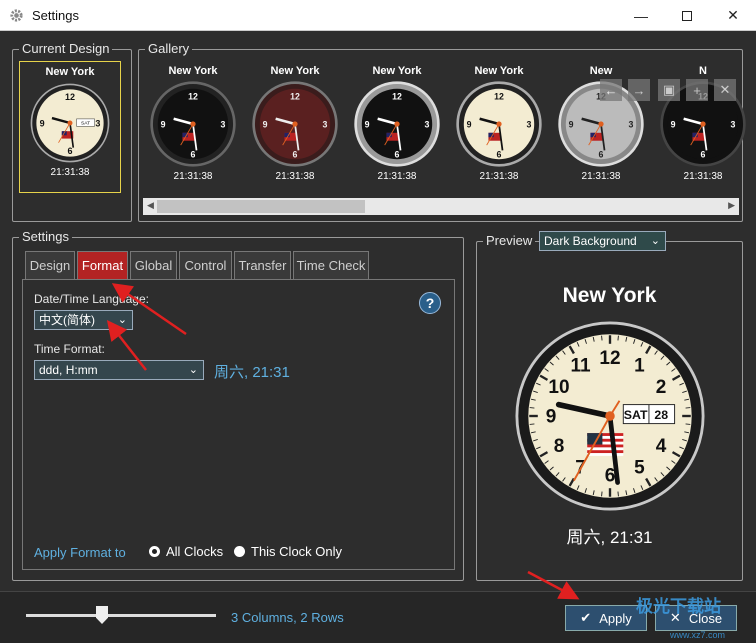 Image resolution: width=756 pixels, height=643 pixels. What do you see at coordinates (703, 71) in the screenshot?
I see `gallery-item-city: N` at bounding box center [703, 71].